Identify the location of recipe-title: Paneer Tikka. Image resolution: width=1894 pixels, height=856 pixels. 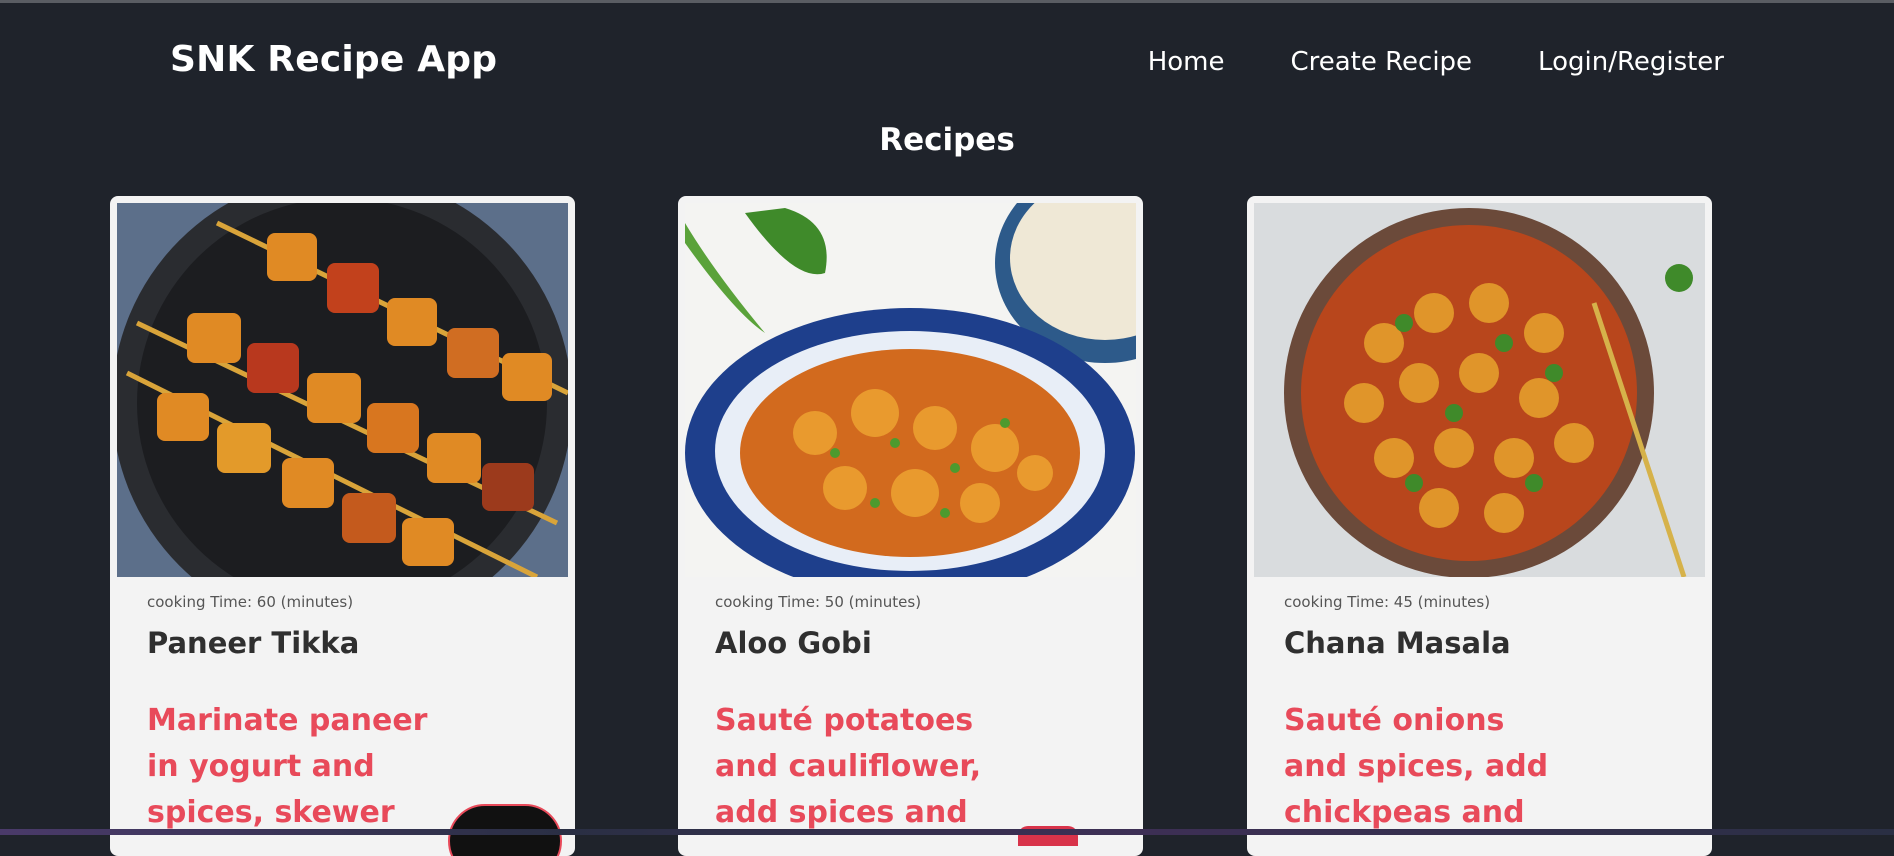
(253, 643).